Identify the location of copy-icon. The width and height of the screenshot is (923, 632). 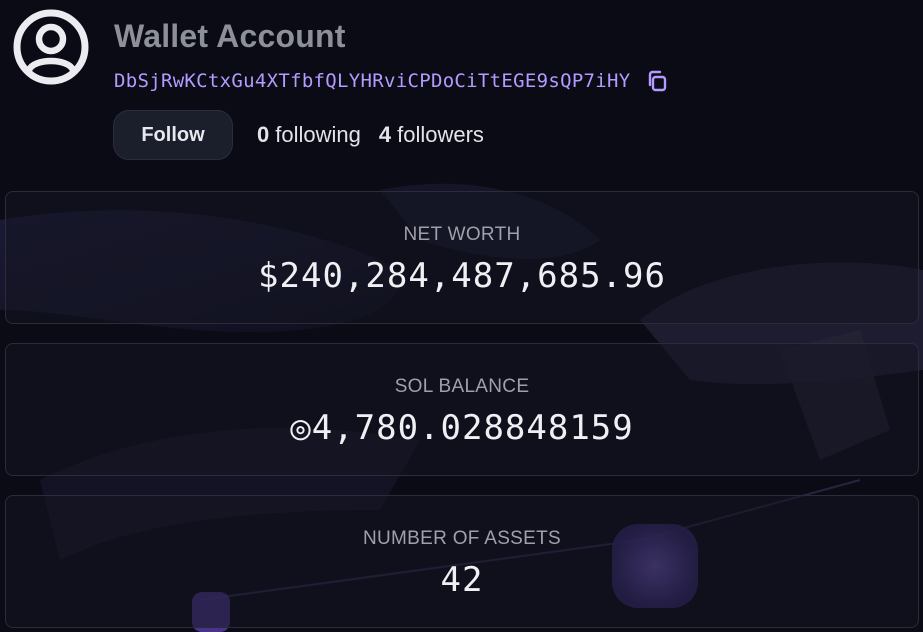
(657, 81).